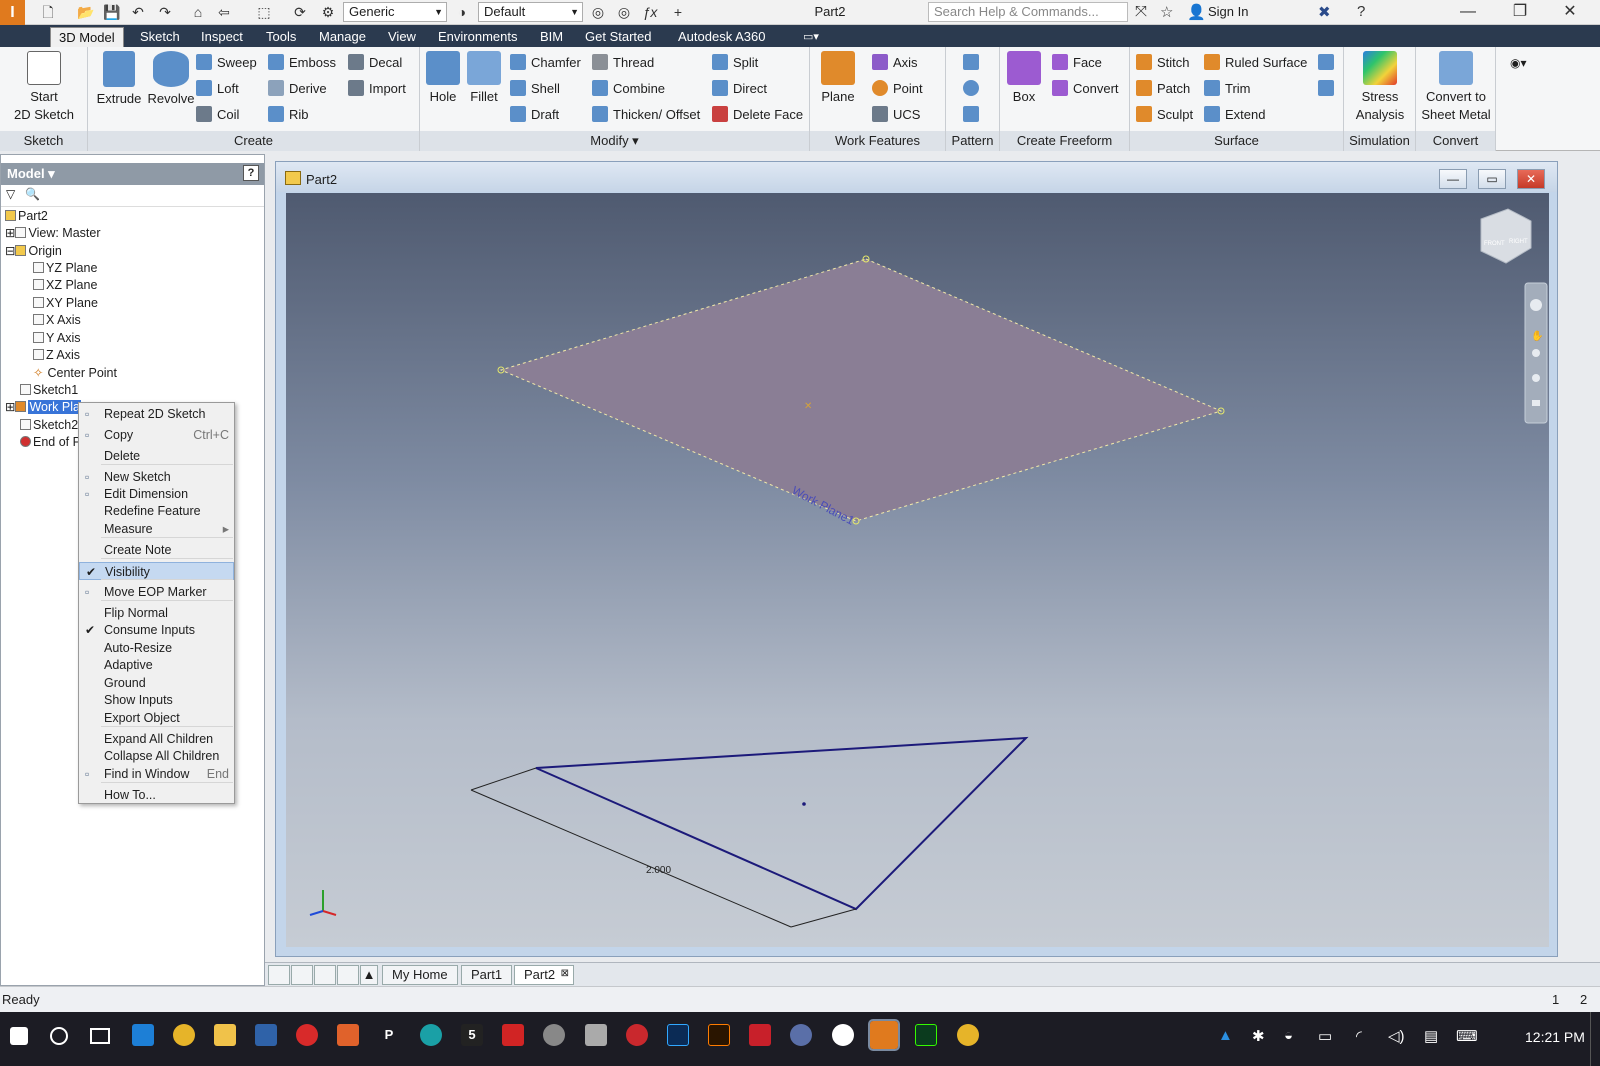 The image size is (1600, 1066). I want to click on tab-bim: BIM, so click(551, 37).